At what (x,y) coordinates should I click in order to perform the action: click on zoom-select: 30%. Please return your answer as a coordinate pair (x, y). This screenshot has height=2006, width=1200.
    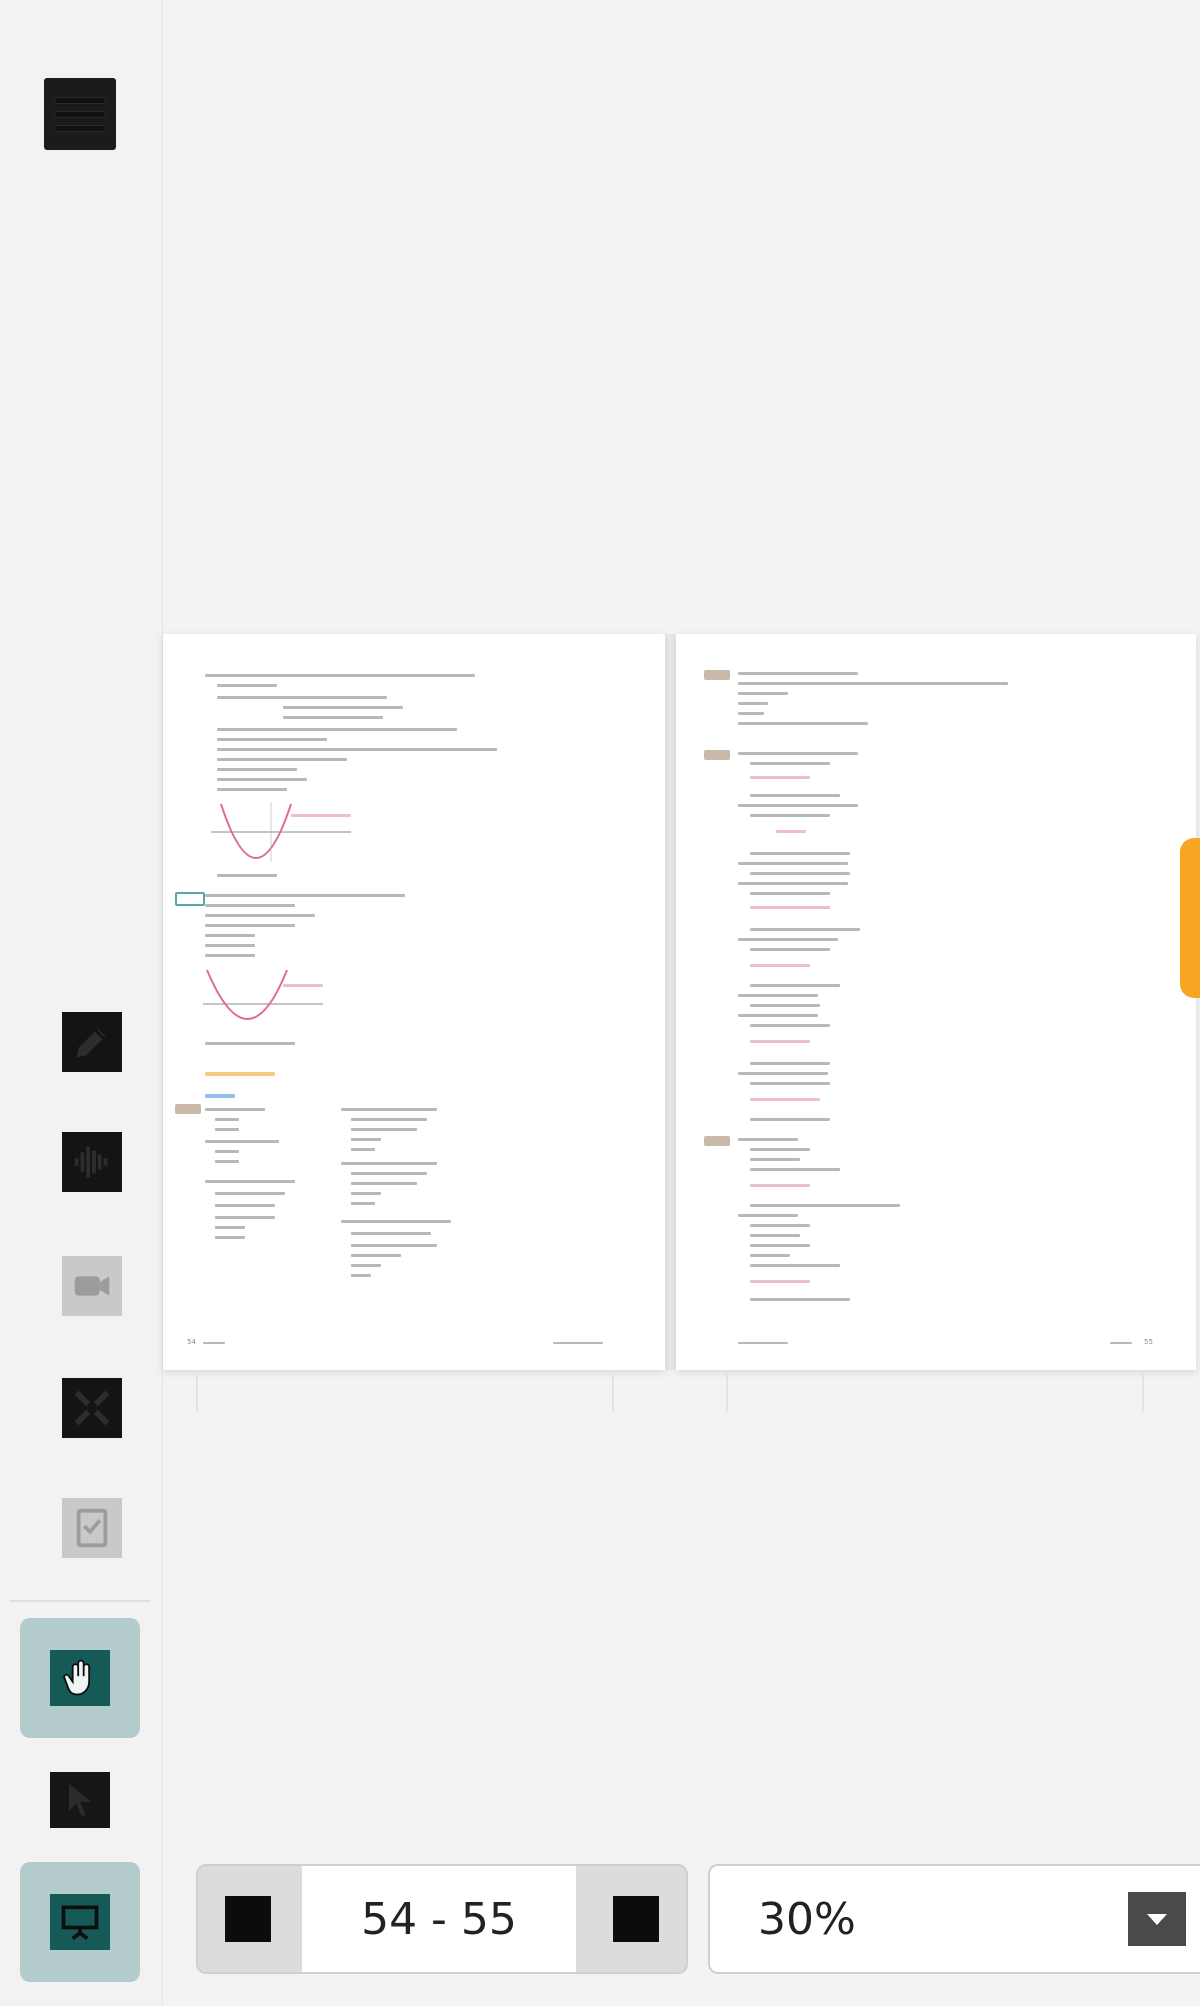
    Looking at the image, I should click on (954, 1919).